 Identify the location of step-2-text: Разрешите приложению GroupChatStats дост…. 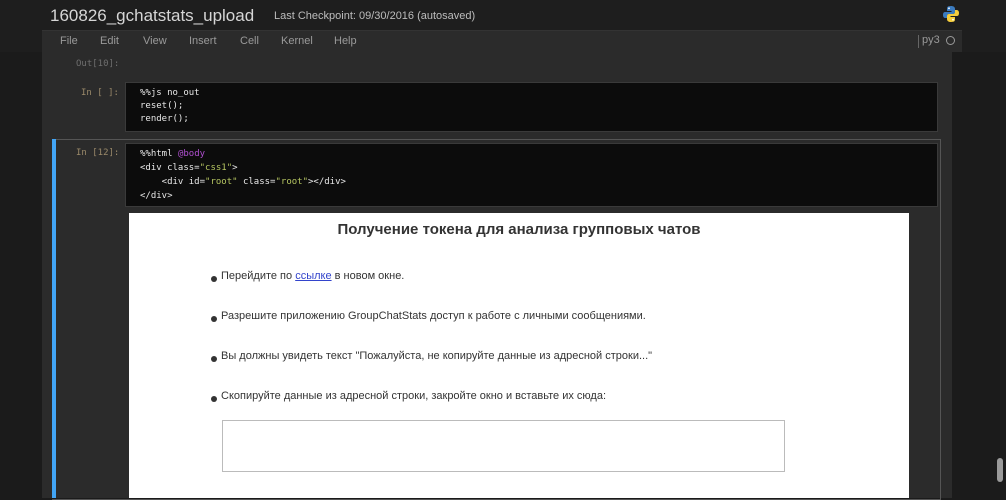
(433, 316).